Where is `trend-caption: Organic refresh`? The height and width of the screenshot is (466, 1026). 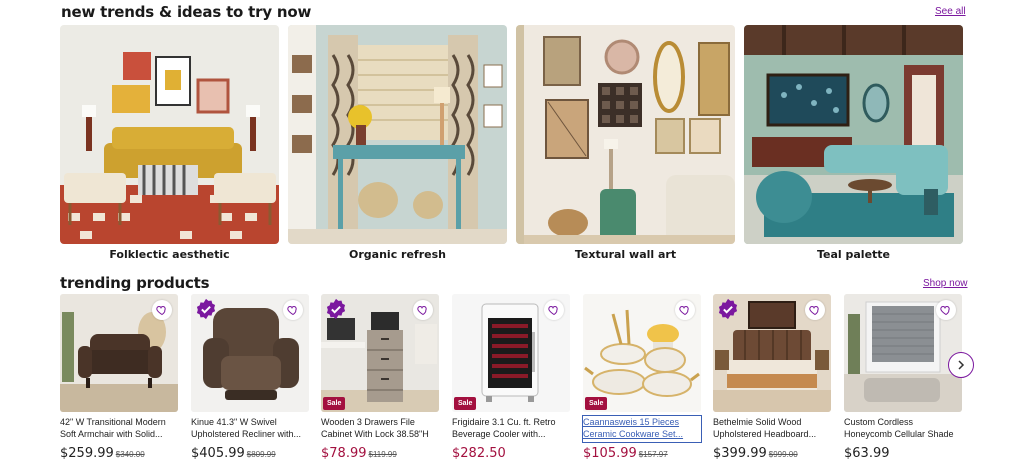 trend-caption: Organic refresh is located at coordinates (397, 254).